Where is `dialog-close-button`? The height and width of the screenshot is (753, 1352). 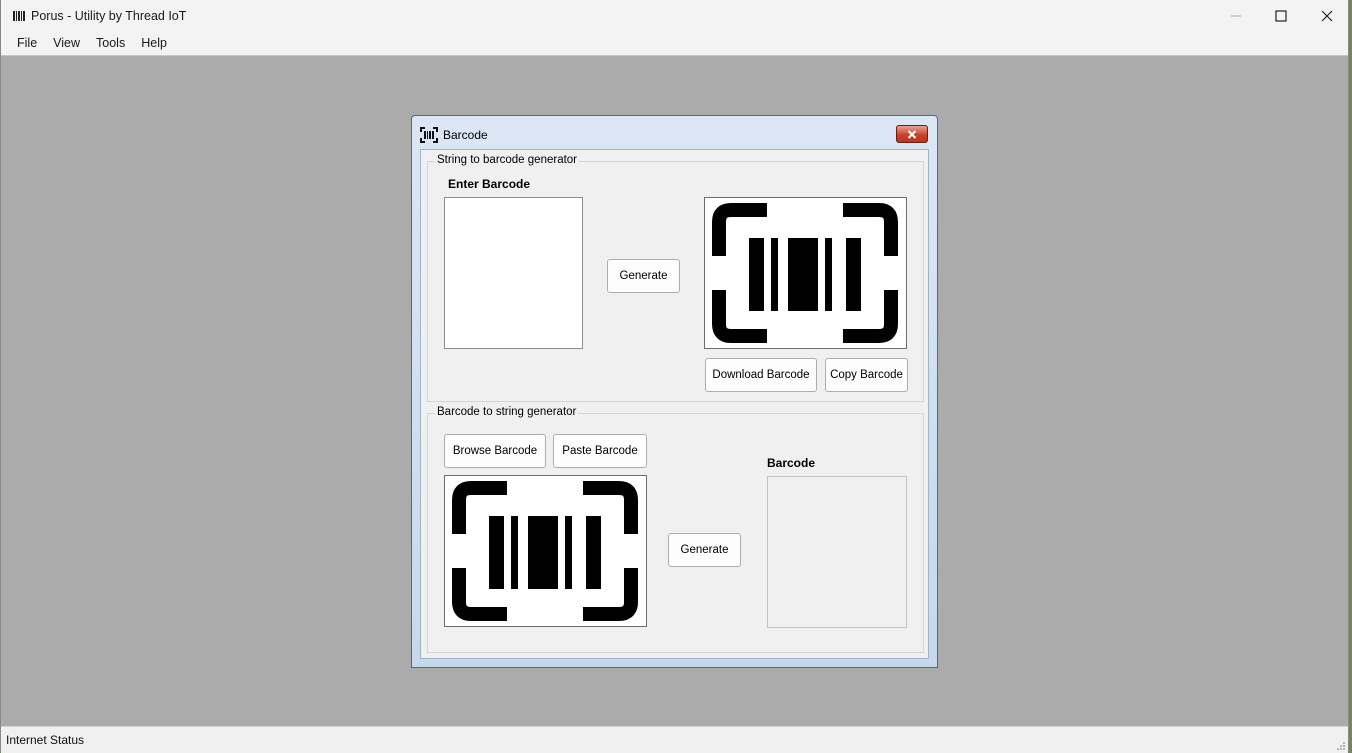
dialog-close-button is located at coordinates (912, 134).